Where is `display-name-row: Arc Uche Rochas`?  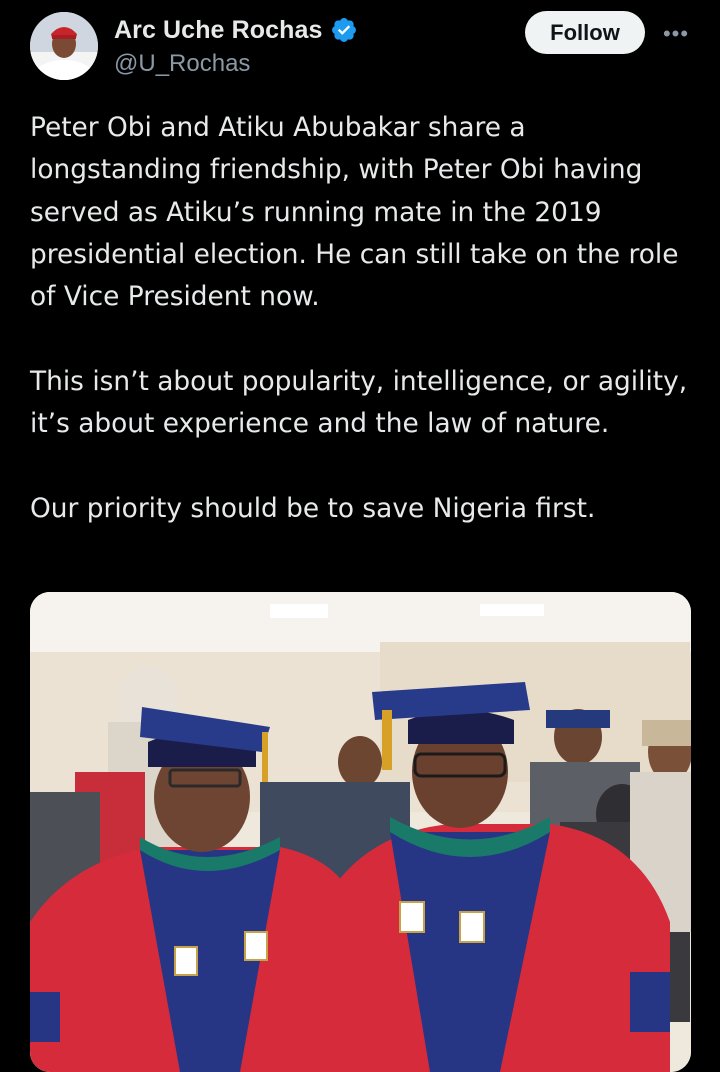
display-name-row: Arc Uche Rochas is located at coordinates (304, 30).